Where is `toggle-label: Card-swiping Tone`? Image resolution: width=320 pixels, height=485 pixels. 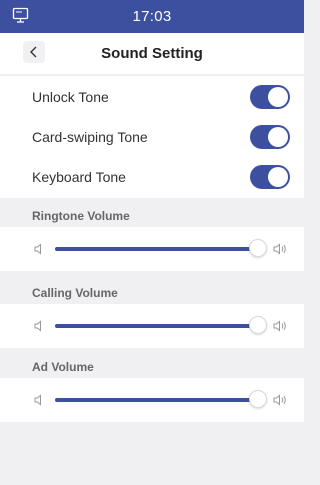
toggle-label: Card-swiping Tone is located at coordinates (90, 137).